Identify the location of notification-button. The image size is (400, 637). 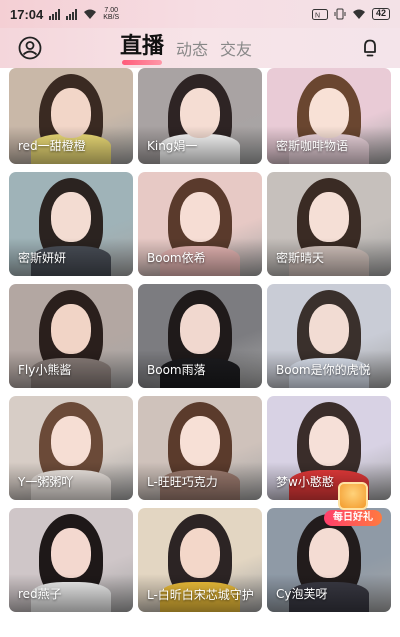
(370, 48).